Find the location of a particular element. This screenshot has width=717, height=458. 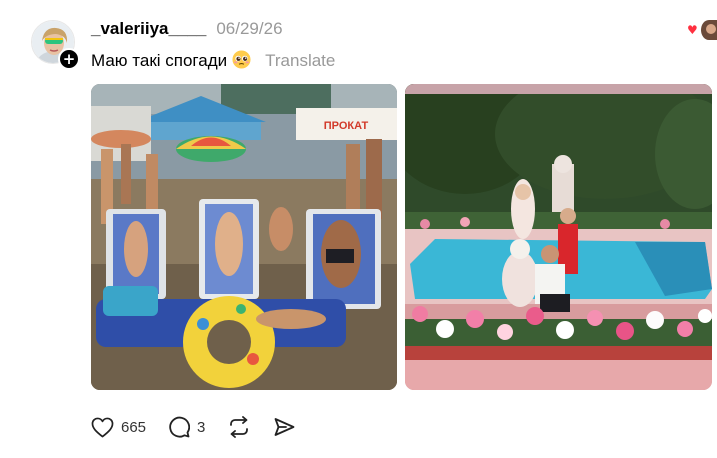

caption-text: Маю такі спогади is located at coordinates (171, 60).